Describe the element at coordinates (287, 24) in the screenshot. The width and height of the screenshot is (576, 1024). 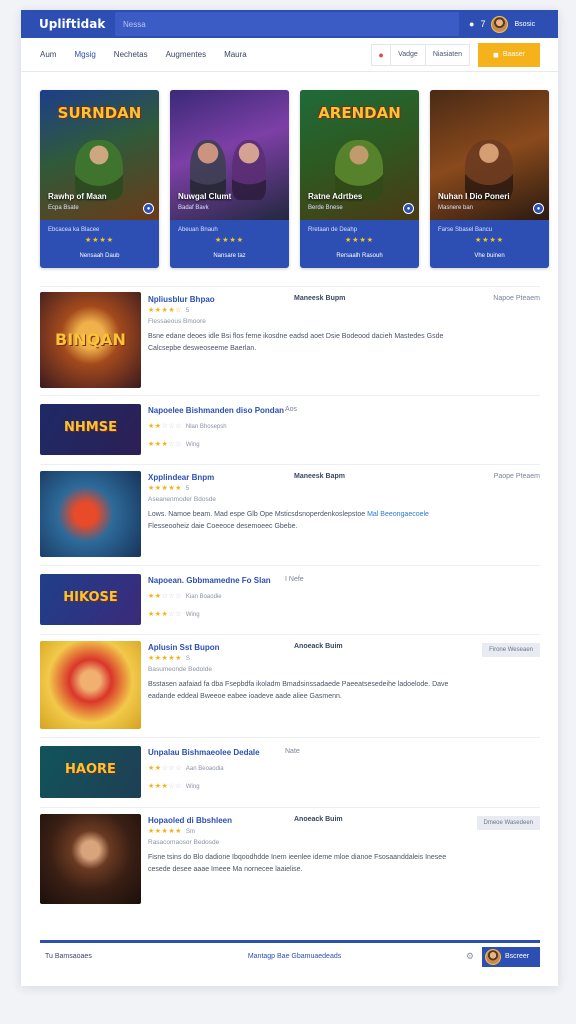
I see `search-input: Nessa` at that location.